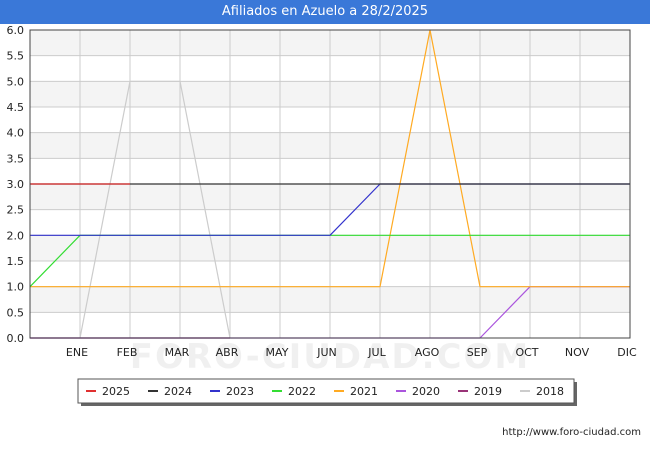  I want to click on y-tick-label: 3.5, so click(16, 158).